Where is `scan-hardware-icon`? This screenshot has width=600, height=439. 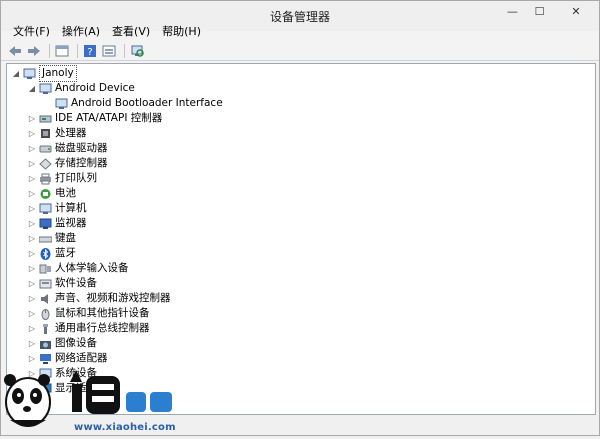
scan-hardware-icon is located at coordinates (137, 51).